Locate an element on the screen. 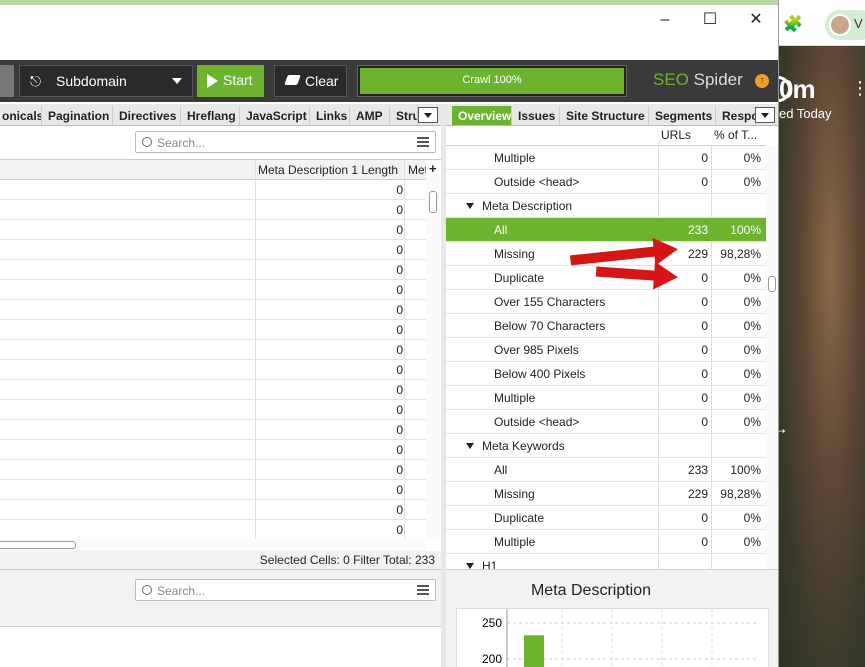 This screenshot has width=865, height=667. mode-button is located at coordinates (7, 81).